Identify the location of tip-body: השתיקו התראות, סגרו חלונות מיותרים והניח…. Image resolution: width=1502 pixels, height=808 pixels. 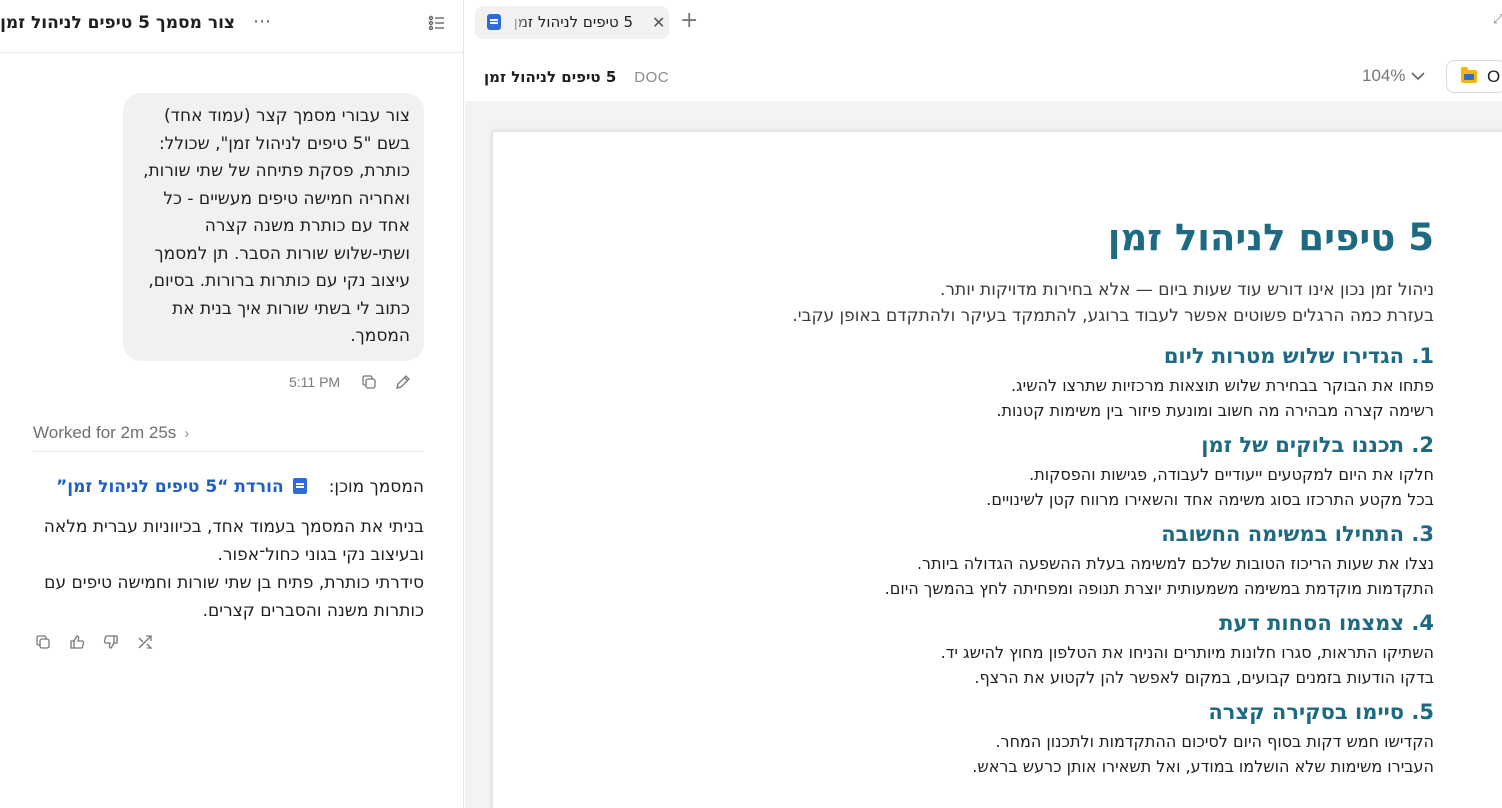
(1034, 665).